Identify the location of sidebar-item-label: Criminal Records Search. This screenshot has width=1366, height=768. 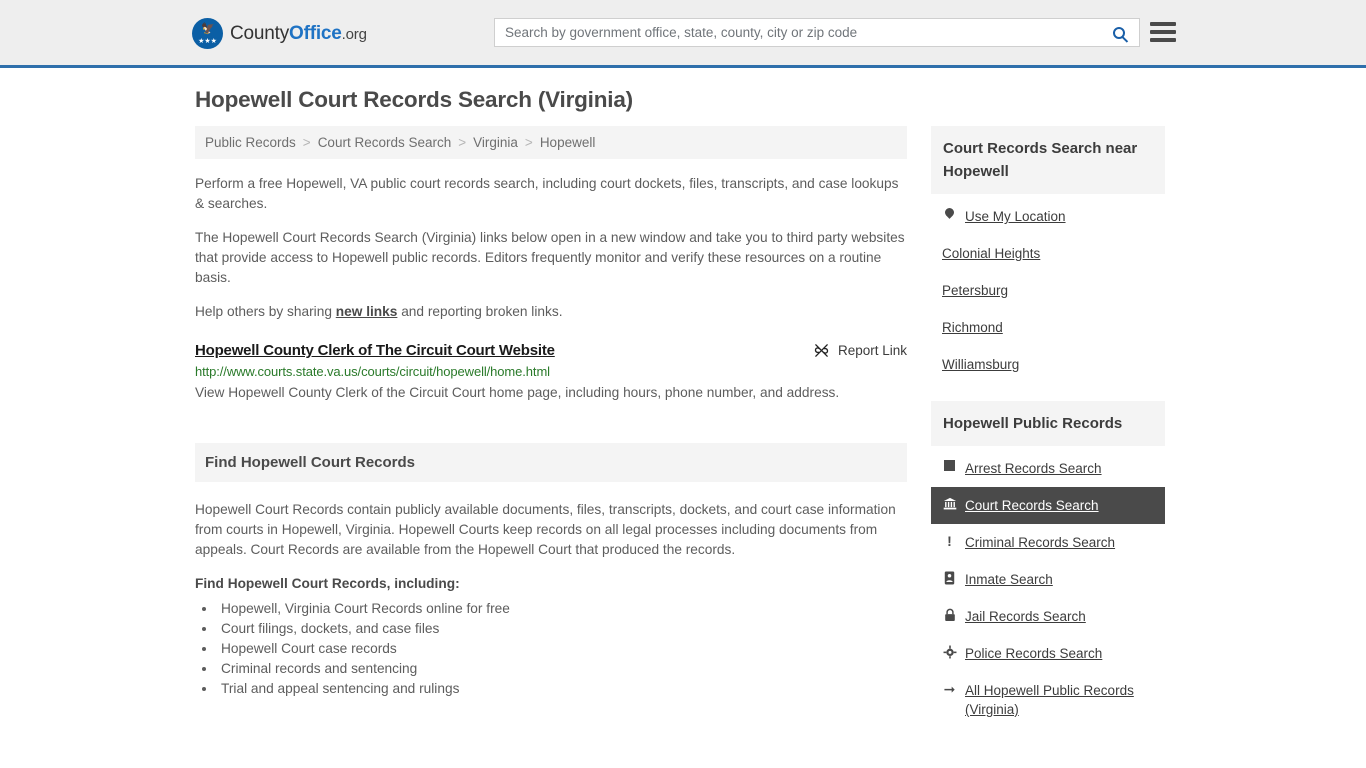
(1040, 542).